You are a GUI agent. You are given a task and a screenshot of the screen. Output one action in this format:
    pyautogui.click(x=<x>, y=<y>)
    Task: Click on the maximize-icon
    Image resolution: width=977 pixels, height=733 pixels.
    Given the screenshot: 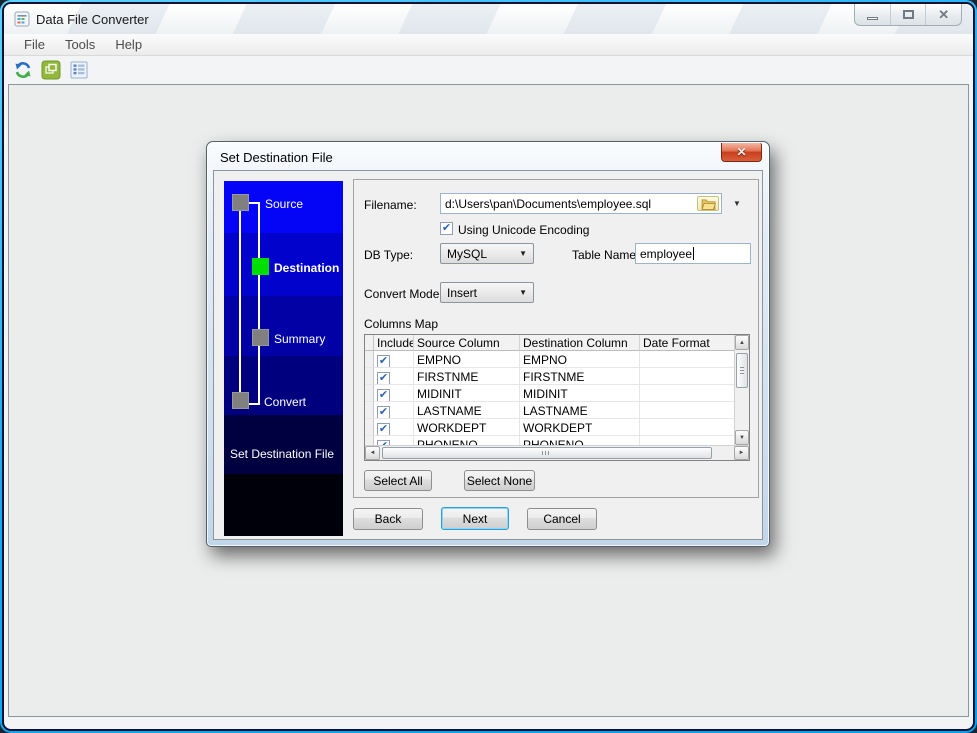 What is the action you would take?
    pyautogui.click(x=908, y=14)
    